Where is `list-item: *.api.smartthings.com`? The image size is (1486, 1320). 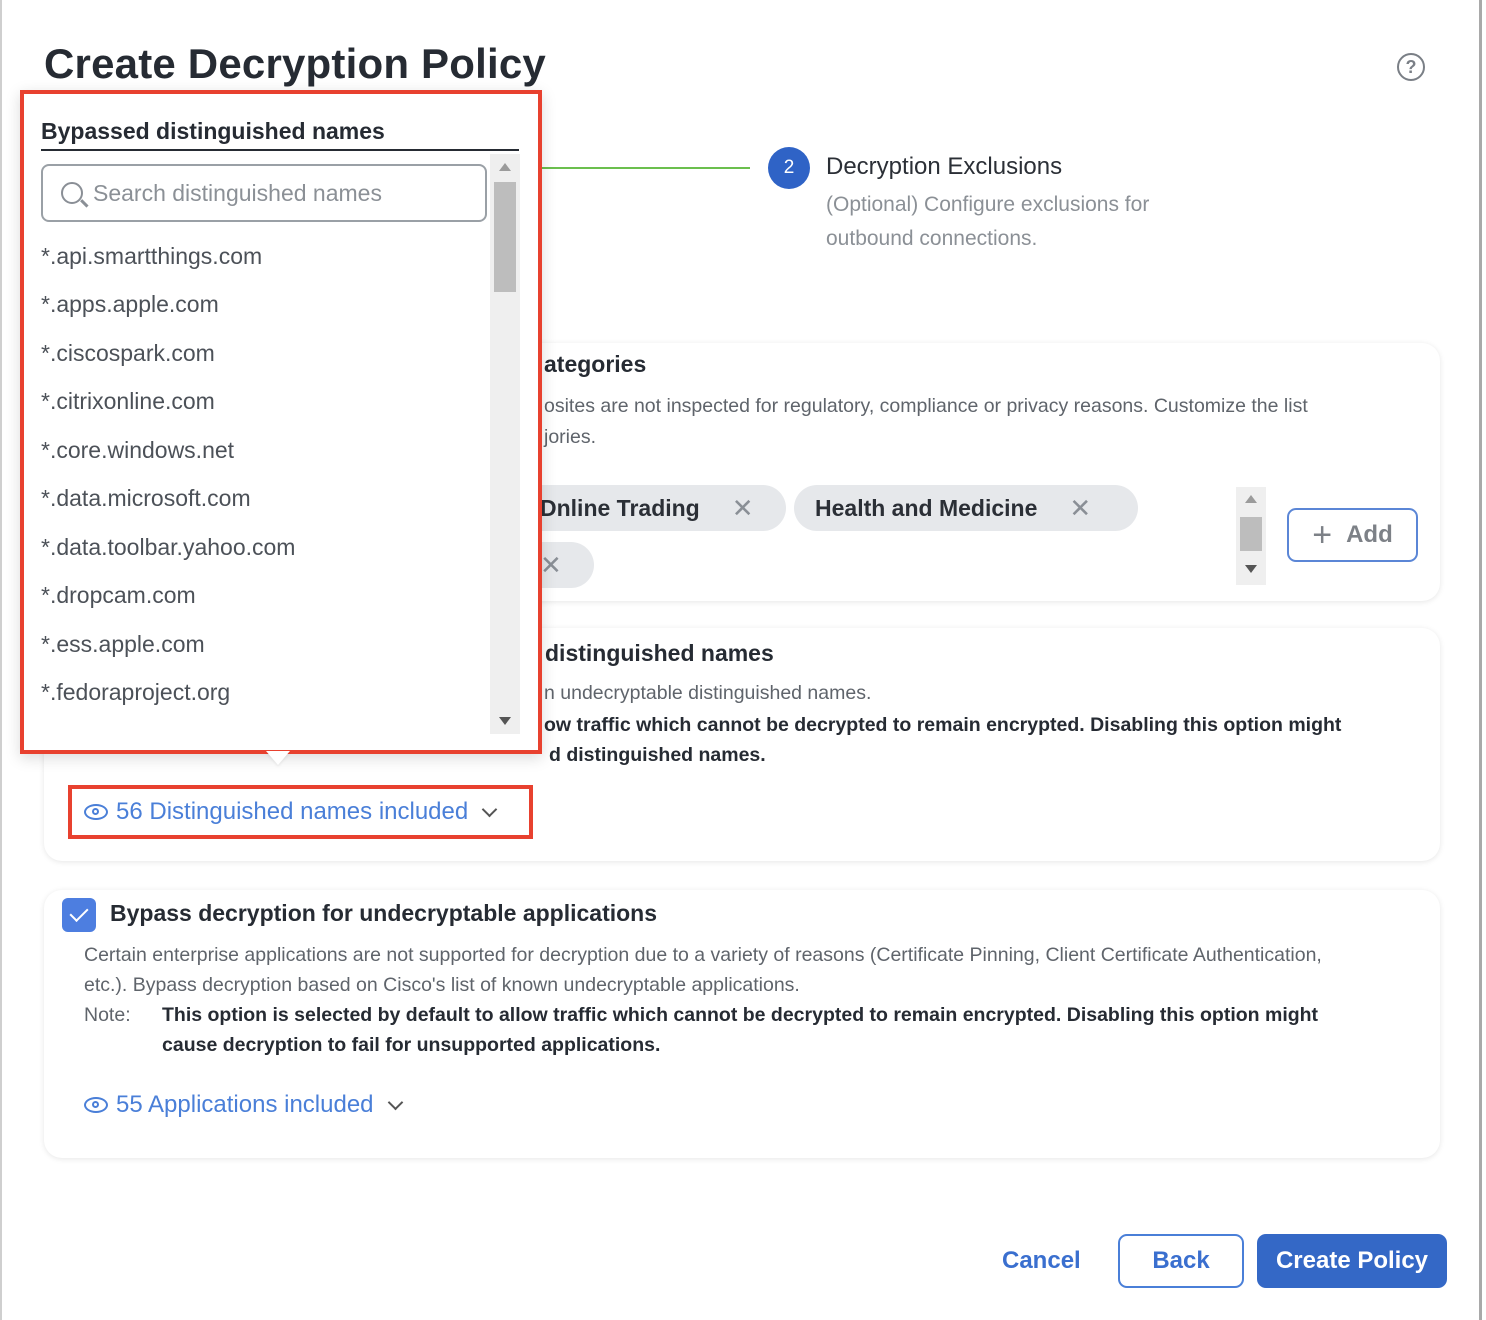 list-item: *.api.smartthings.com is located at coordinates (152, 255).